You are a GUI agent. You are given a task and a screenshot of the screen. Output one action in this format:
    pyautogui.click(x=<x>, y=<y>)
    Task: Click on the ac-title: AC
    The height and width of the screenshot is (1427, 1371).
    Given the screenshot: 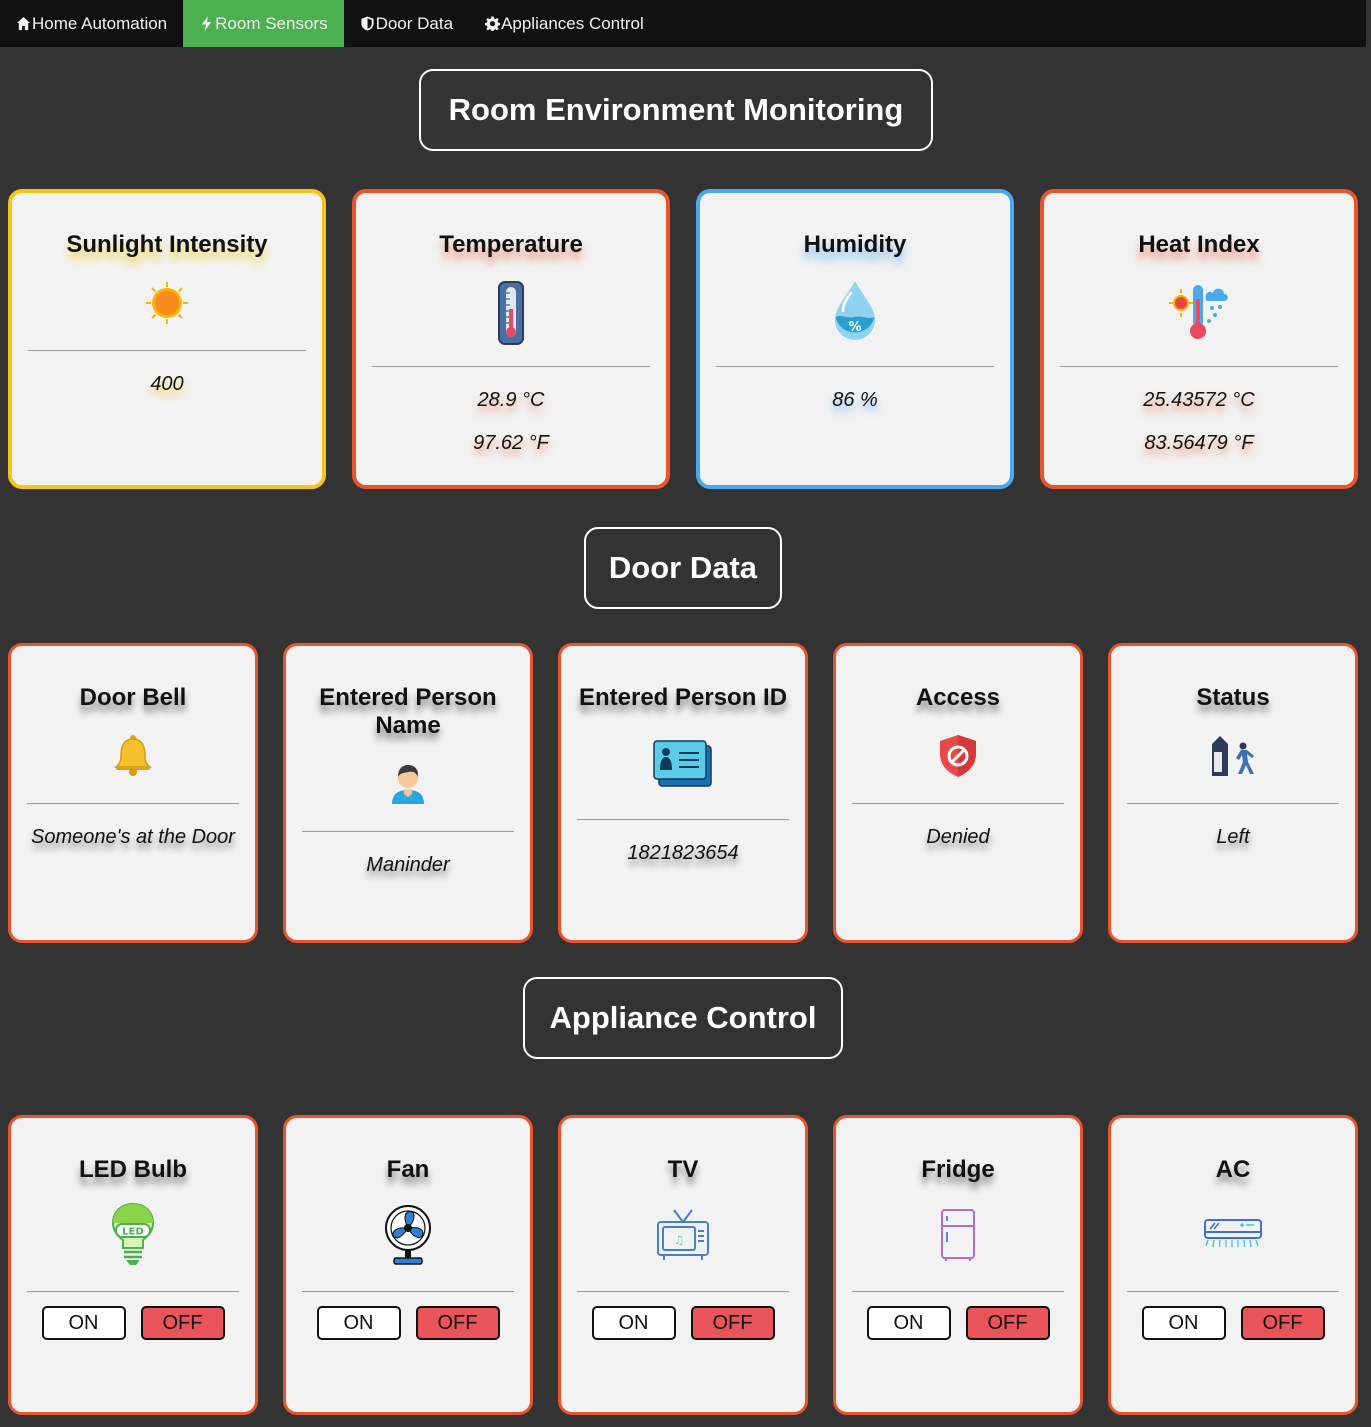 What is the action you would take?
    pyautogui.click(x=1233, y=1169)
    